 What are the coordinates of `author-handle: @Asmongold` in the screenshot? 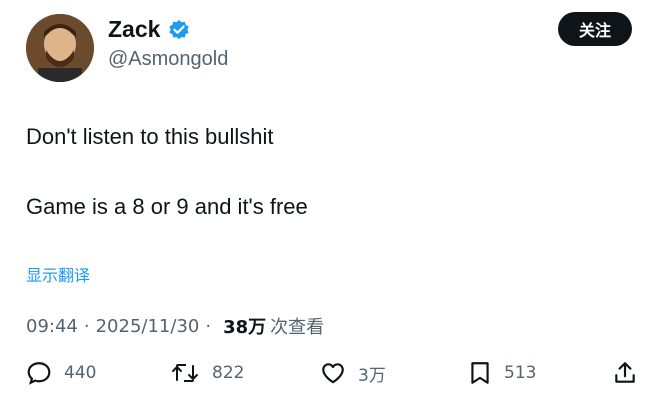 It's located at (168, 59).